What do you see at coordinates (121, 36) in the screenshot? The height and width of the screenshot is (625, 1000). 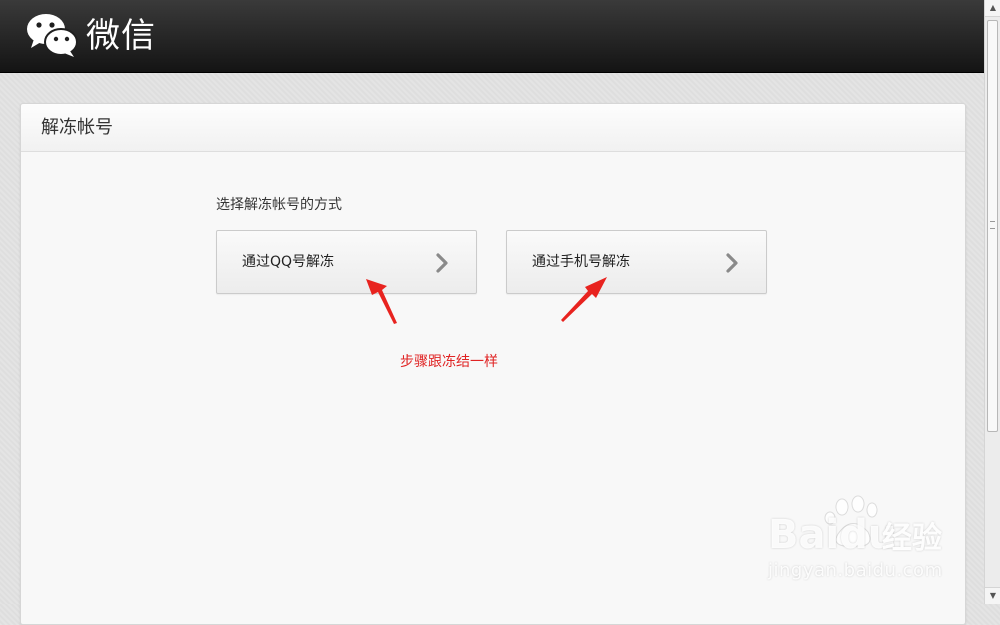 I see `brand-title: 微信` at bounding box center [121, 36].